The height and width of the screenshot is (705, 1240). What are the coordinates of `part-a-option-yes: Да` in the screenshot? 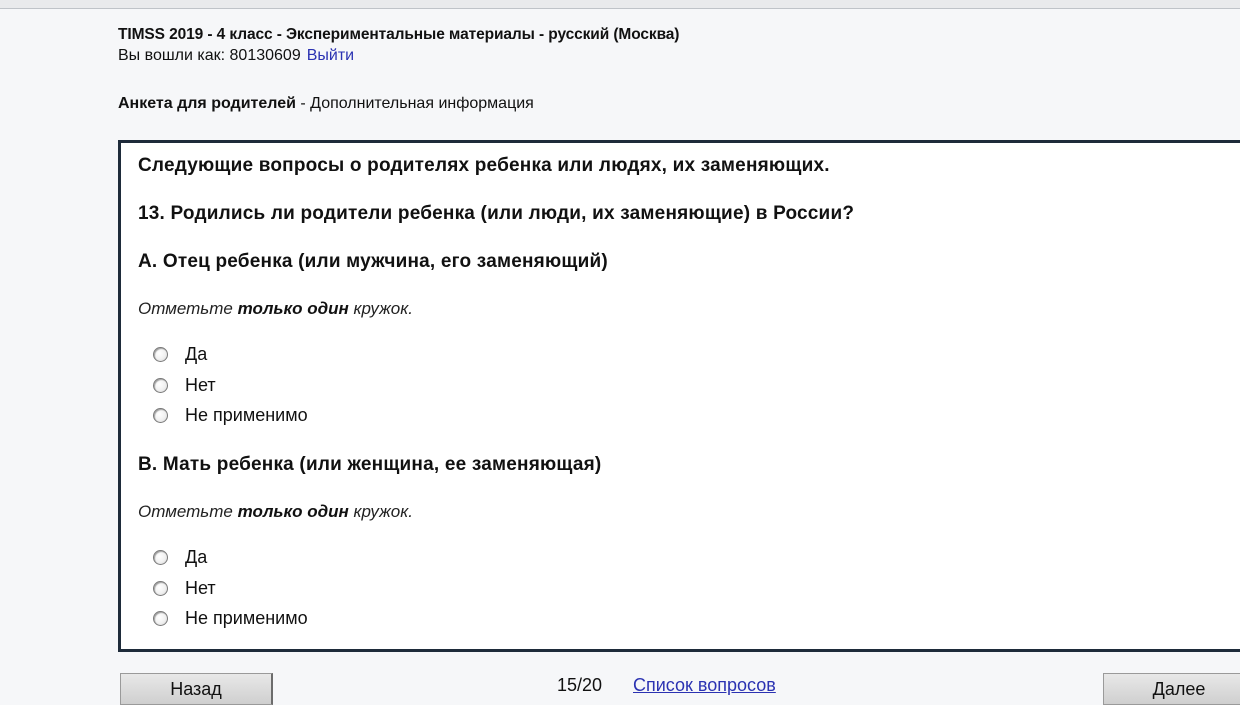 It's located at (180, 354).